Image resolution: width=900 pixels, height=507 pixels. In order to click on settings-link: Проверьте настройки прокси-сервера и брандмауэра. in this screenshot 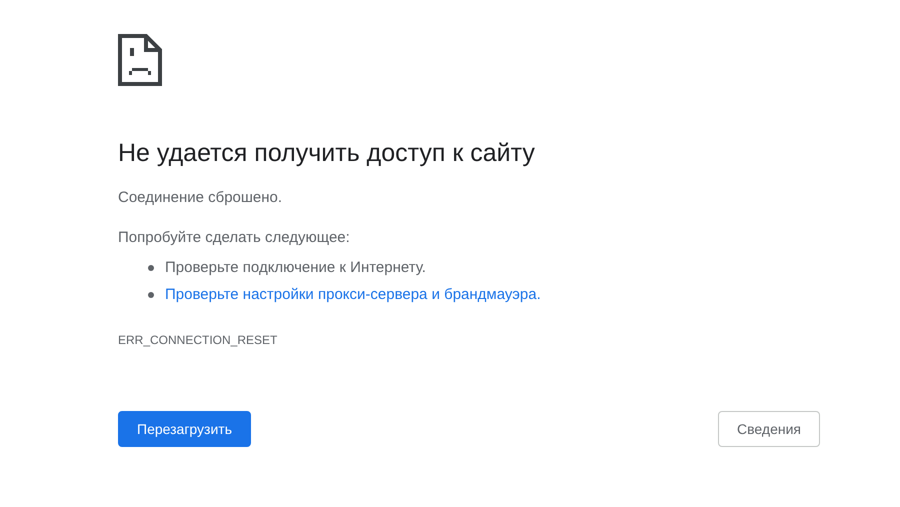, I will do `click(353, 295)`.